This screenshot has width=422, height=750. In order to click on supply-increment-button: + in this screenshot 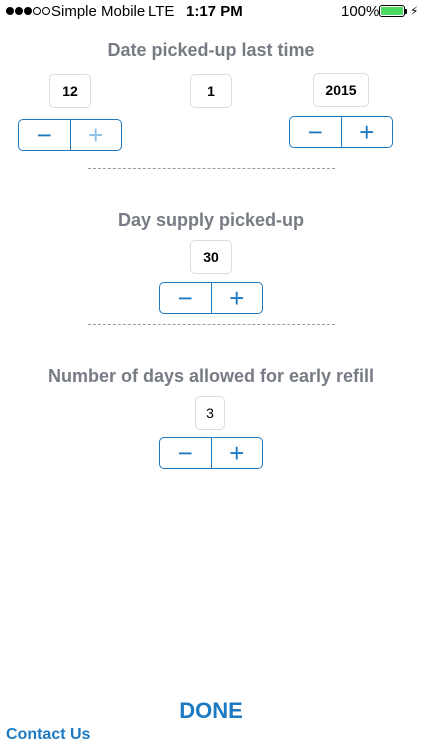, I will do `click(237, 298)`.